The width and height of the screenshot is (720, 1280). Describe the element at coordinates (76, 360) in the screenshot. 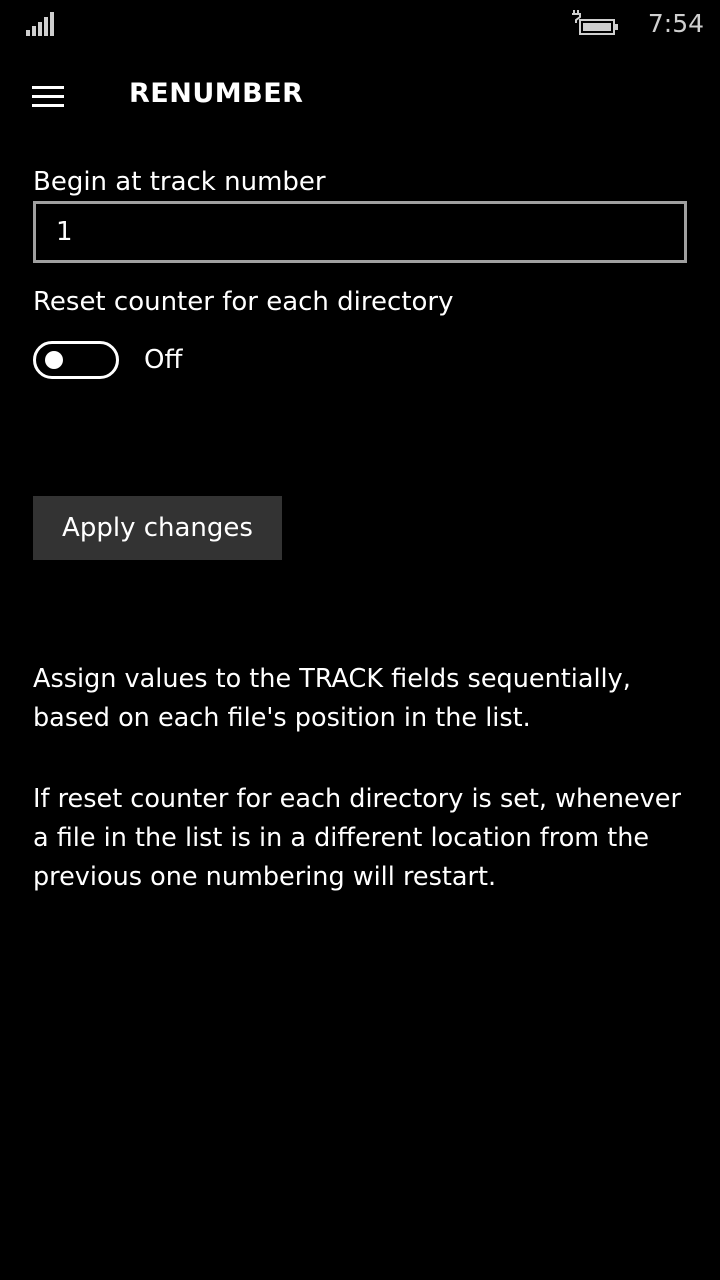

I see `reset-counter-toggle` at that location.